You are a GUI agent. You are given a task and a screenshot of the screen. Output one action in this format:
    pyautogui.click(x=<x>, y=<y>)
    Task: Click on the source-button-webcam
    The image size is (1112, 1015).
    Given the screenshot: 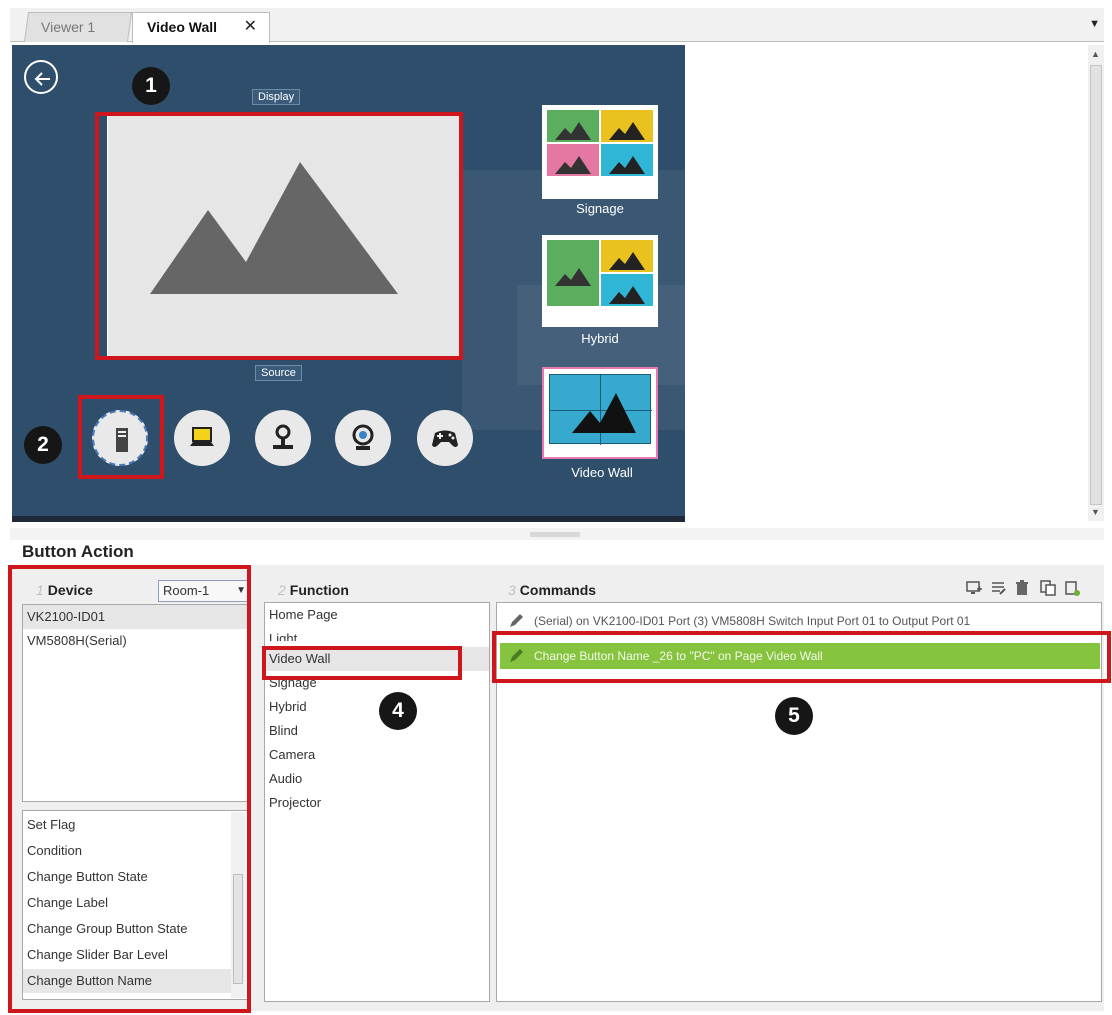 What is the action you would take?
    pyautogui.click(x=363, y=438)
    